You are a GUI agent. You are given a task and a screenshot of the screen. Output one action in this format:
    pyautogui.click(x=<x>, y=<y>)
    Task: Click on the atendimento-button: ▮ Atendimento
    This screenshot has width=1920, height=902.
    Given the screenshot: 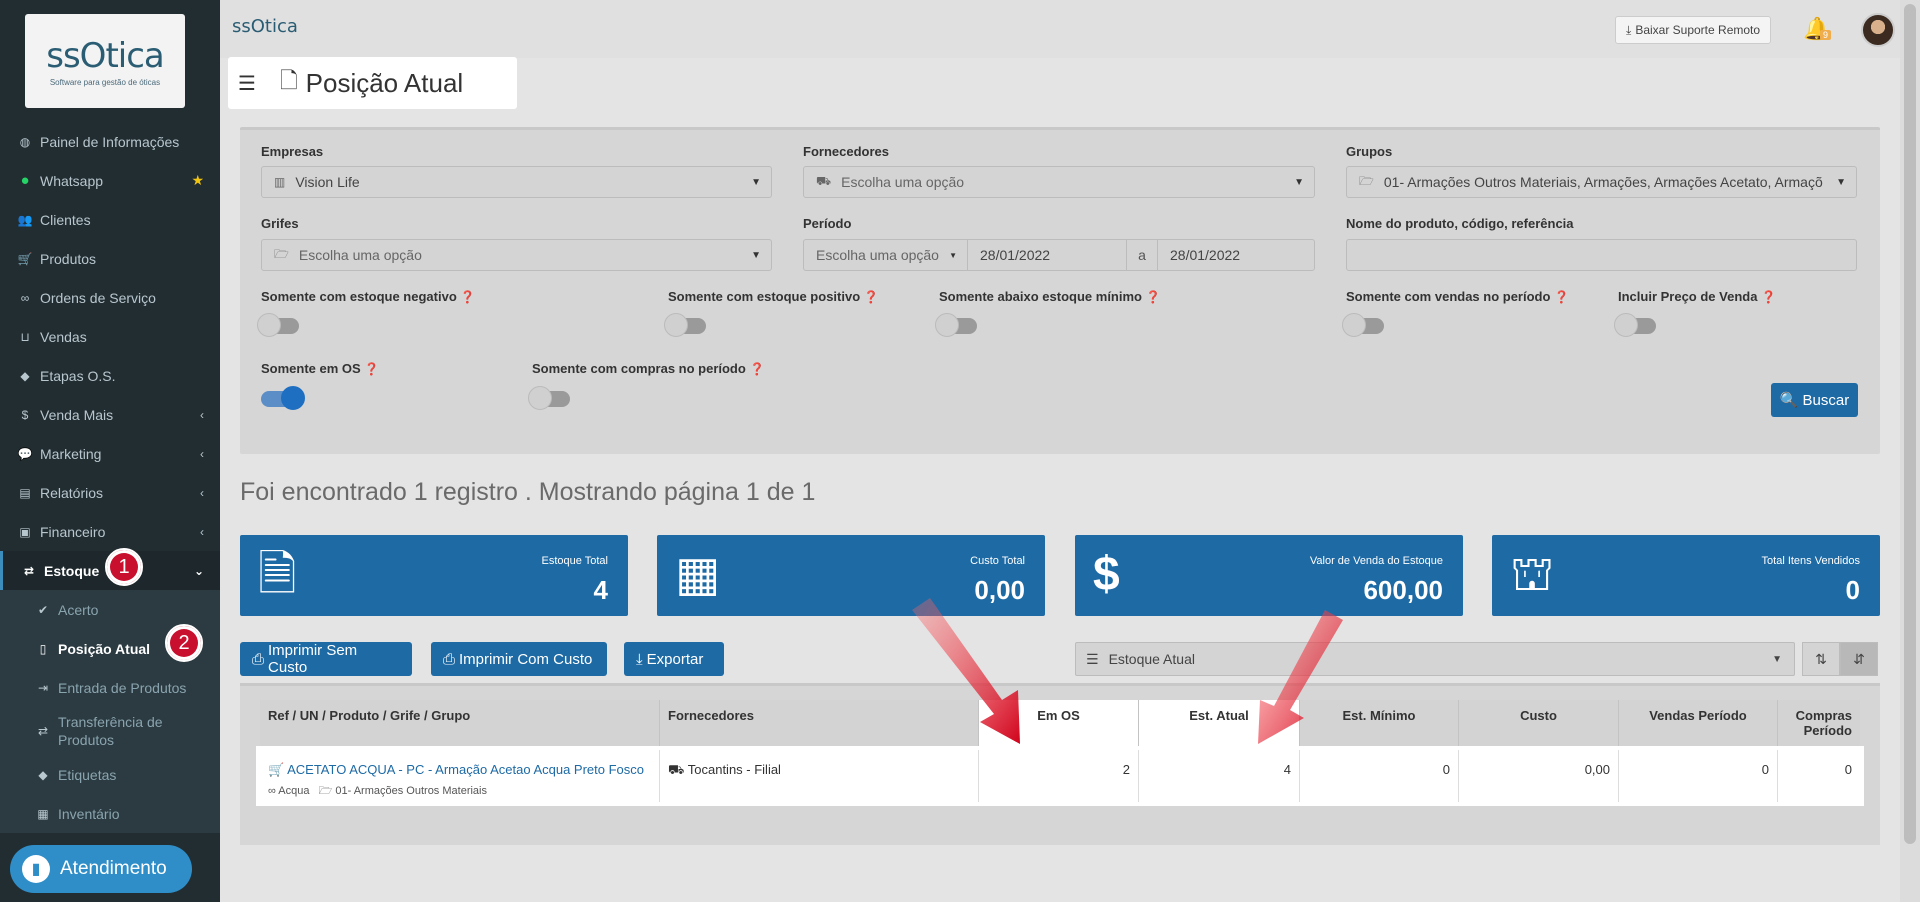 What is the action you would take?
    pyautogui.click(x=101, y=869)
    